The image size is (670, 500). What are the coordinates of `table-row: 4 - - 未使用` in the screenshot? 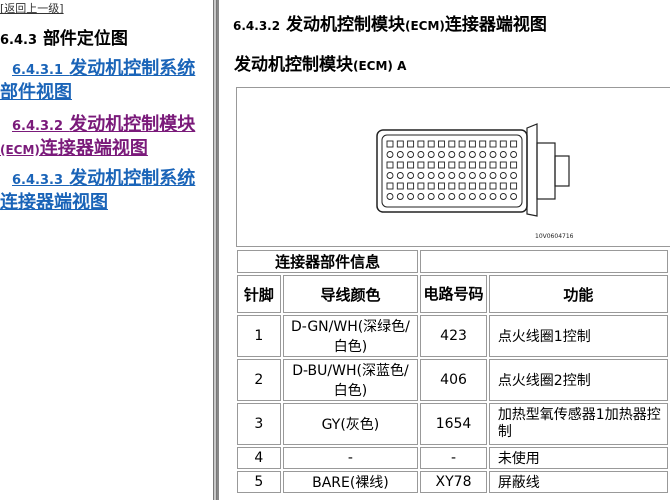 It's located at (452, 458).